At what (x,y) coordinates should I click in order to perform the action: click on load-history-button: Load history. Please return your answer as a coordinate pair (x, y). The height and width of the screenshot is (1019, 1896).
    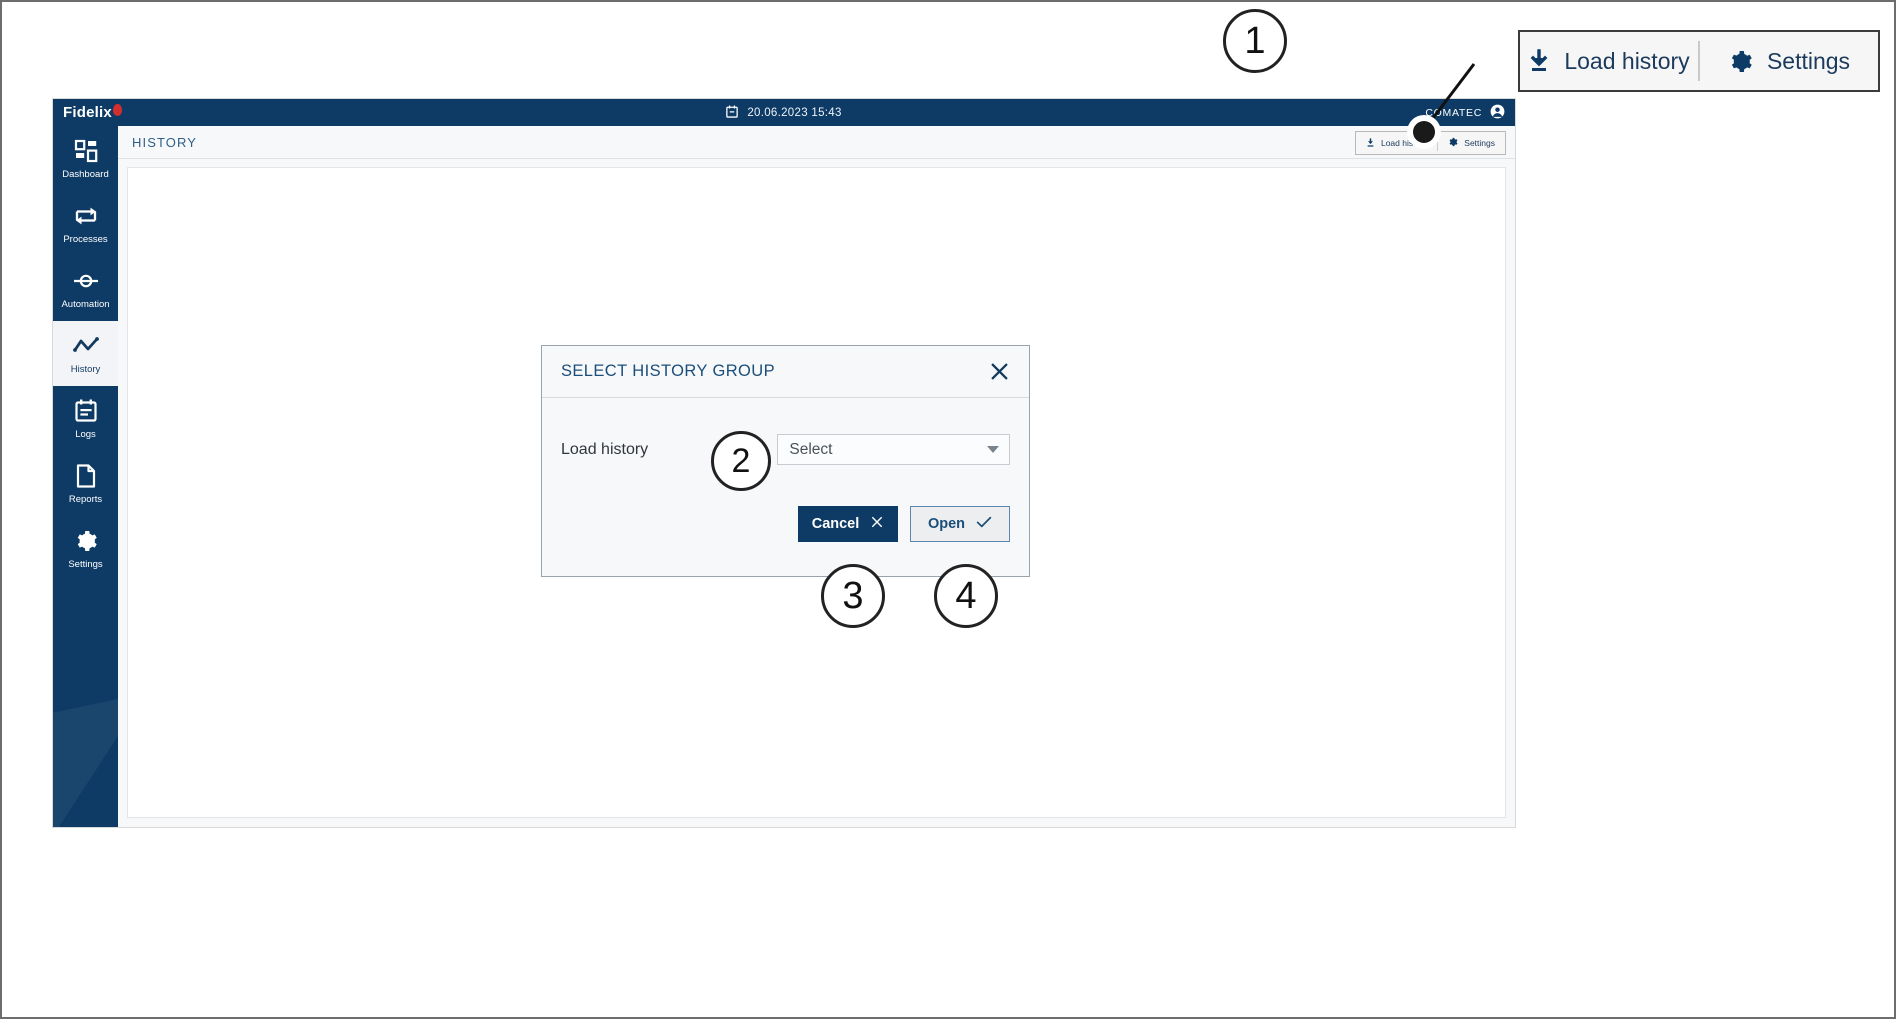
    Looking at the image, I should click on (1396, 143).